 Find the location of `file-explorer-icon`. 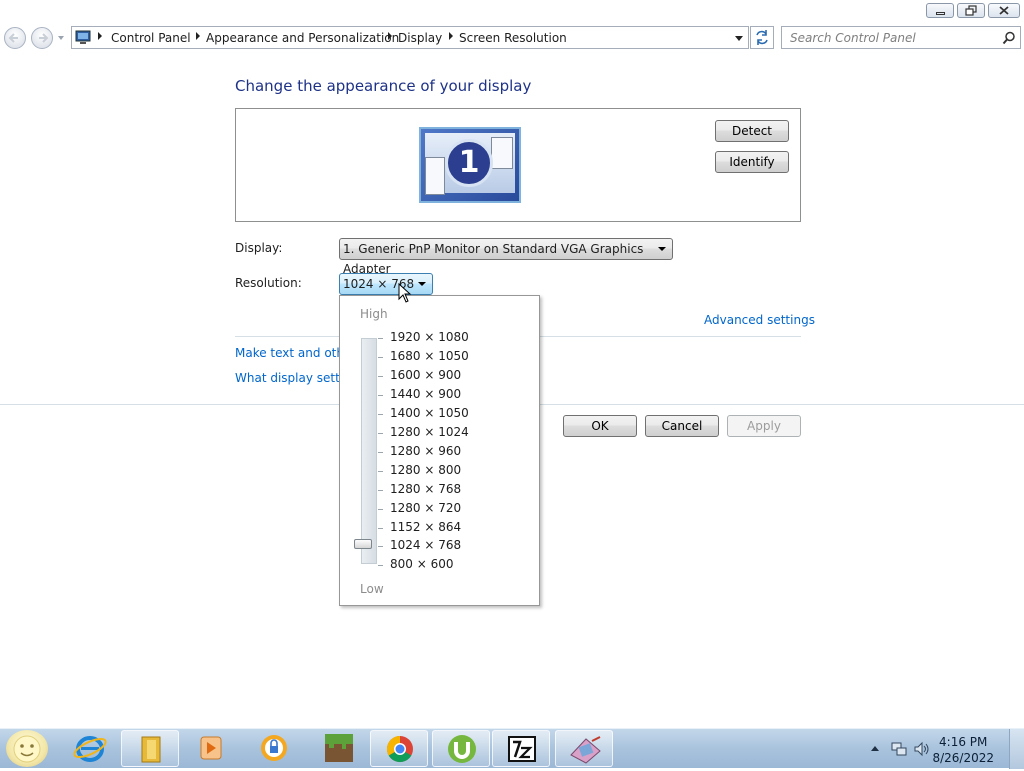

file-explorer-icon is located at coordinates (151, 749).